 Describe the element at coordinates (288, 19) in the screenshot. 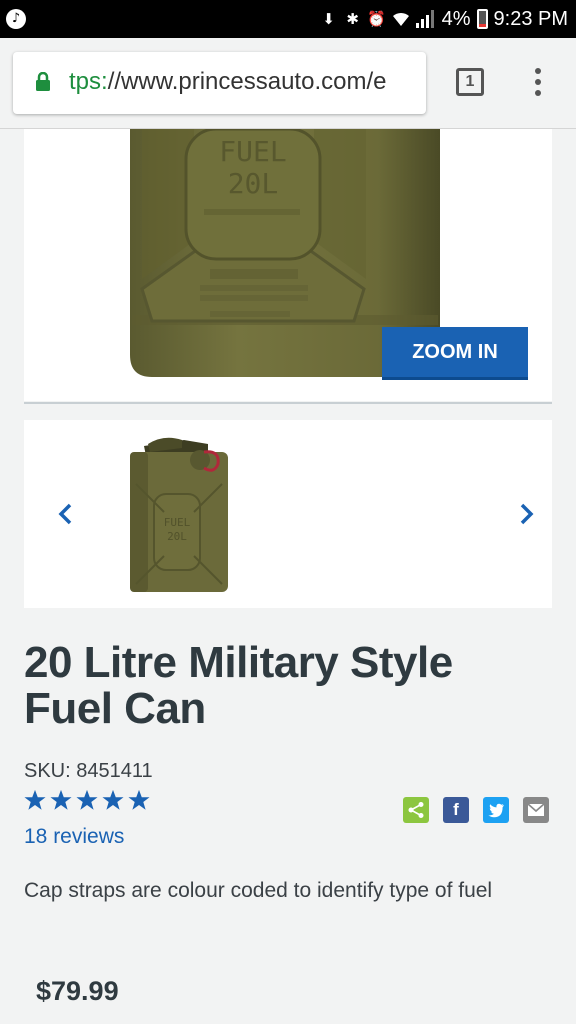

I see `status-bar: ♪ ⬇ ✱ ⏰ 4% 9:23 PM` at that location.